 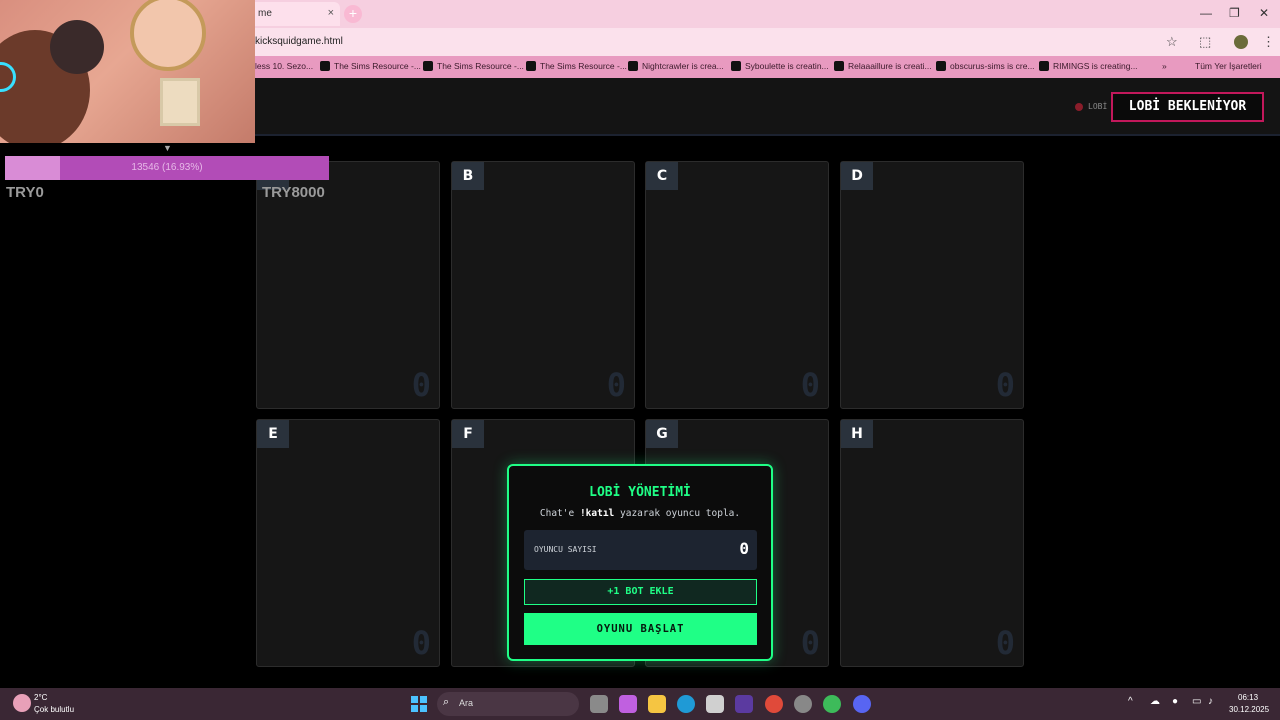 What do you see at coordinates (774, 704) in the screenshot?
I see `chrome-icon` at bounding box center [774, 704].